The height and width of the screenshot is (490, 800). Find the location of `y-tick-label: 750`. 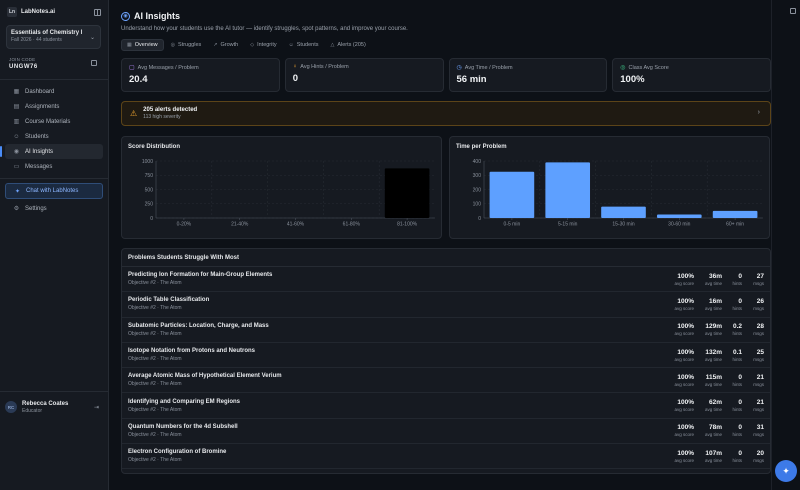

y-tick-label: 750 is located at coordinates (149, 176).